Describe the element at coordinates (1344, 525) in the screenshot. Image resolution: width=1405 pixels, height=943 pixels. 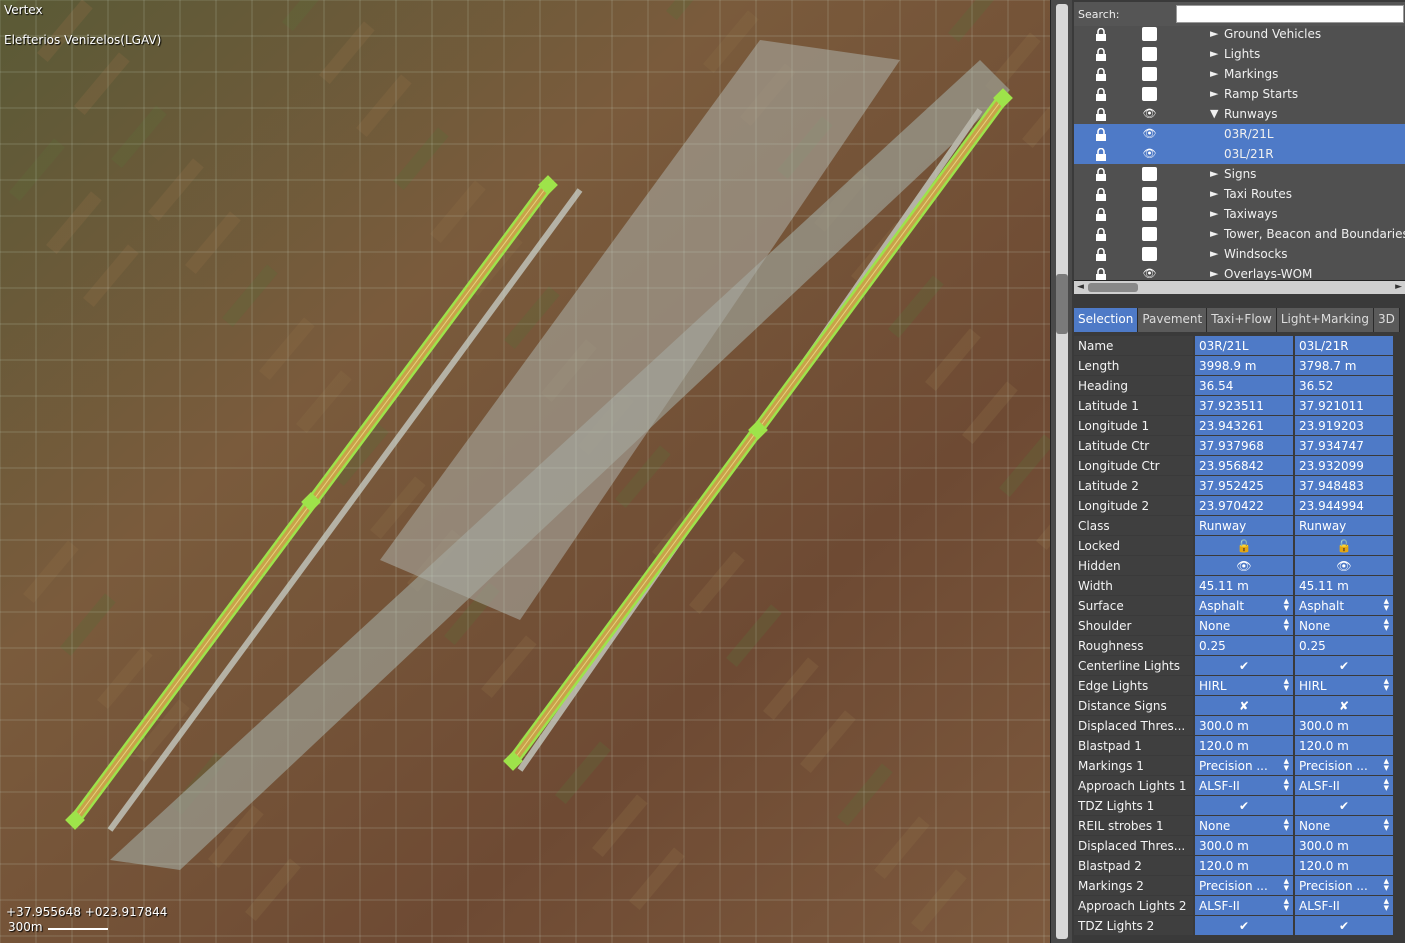
I see `property-value-2: Runway` at that location.